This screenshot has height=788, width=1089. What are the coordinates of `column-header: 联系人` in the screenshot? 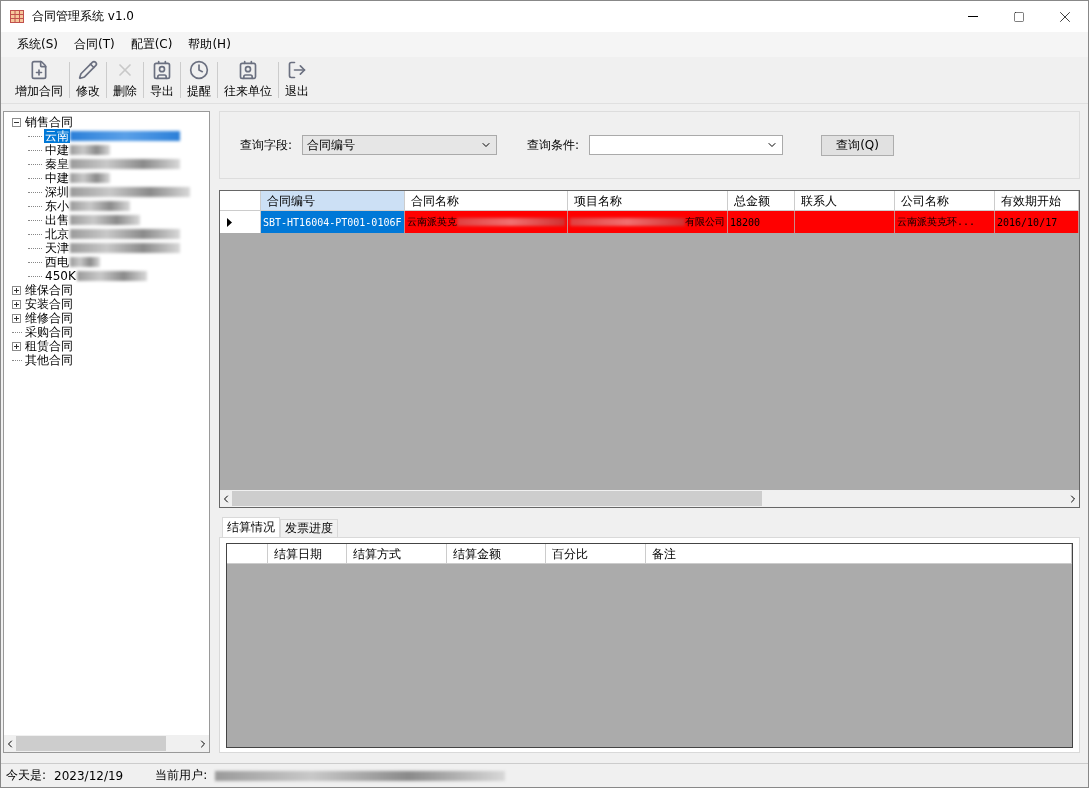 It's located at (845, 201).